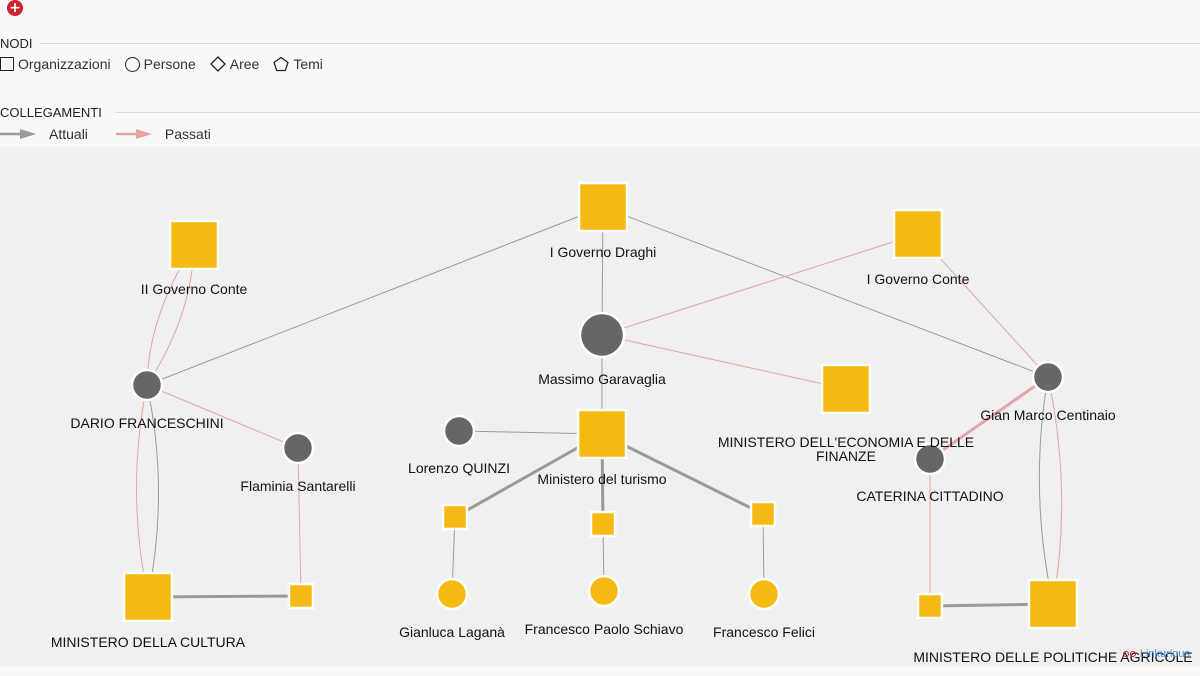 The image size is (1200, 676). I want to click on graph-node-schiavo, so click(604, 591).